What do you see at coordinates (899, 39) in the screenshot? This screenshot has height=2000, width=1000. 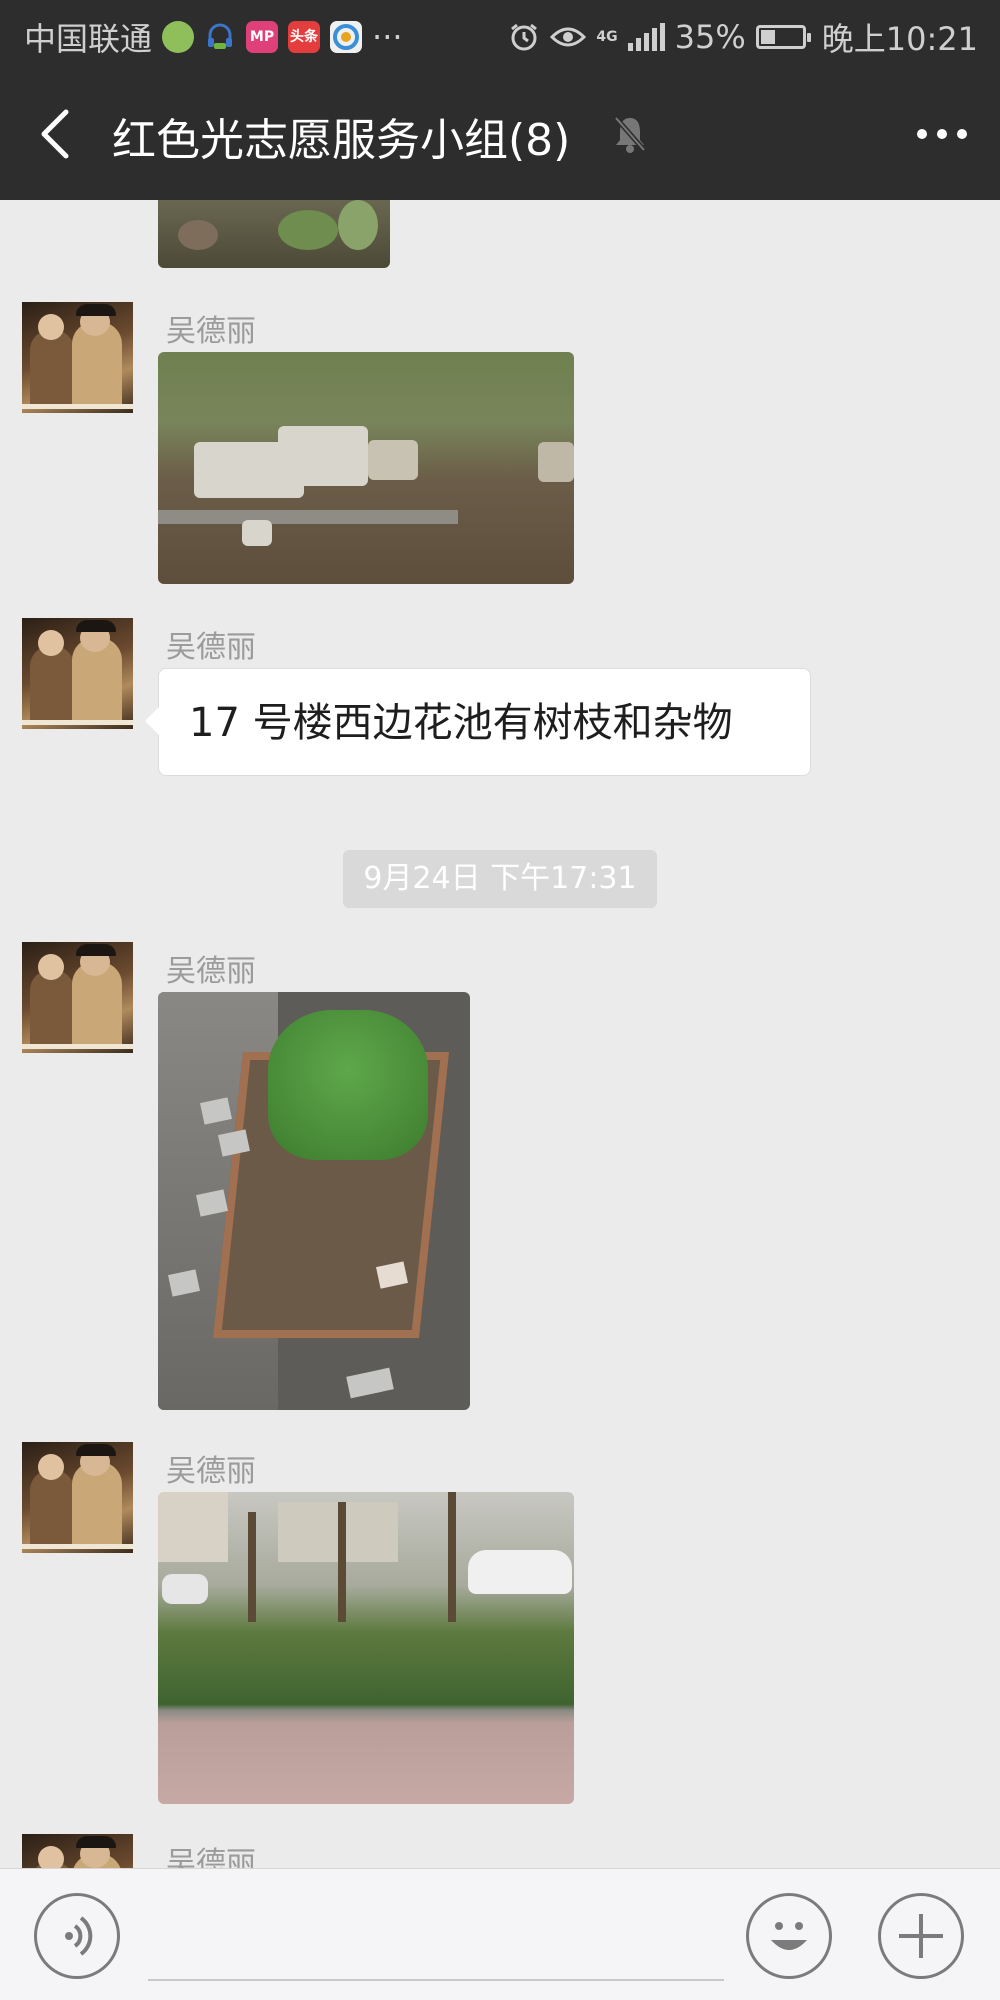 I see `clock: 晚上10:21` at bounding box center [899, 39].